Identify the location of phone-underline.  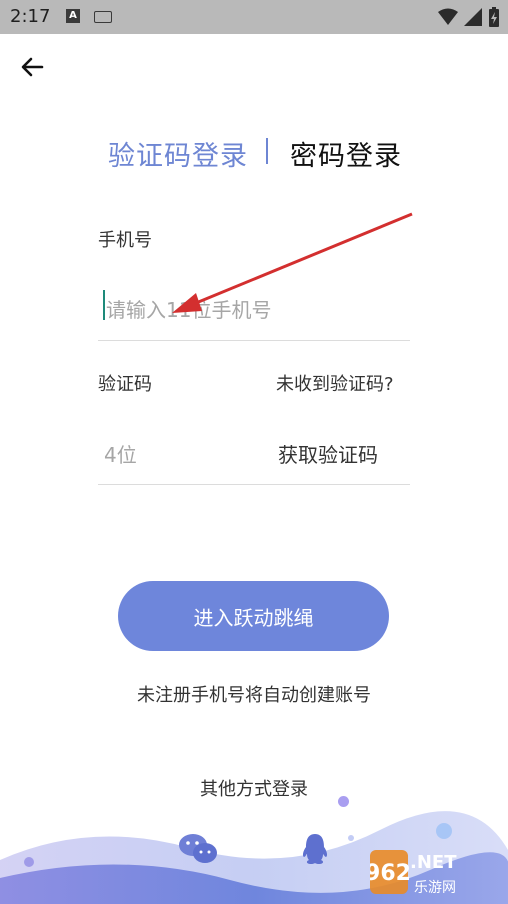
(254, 340).